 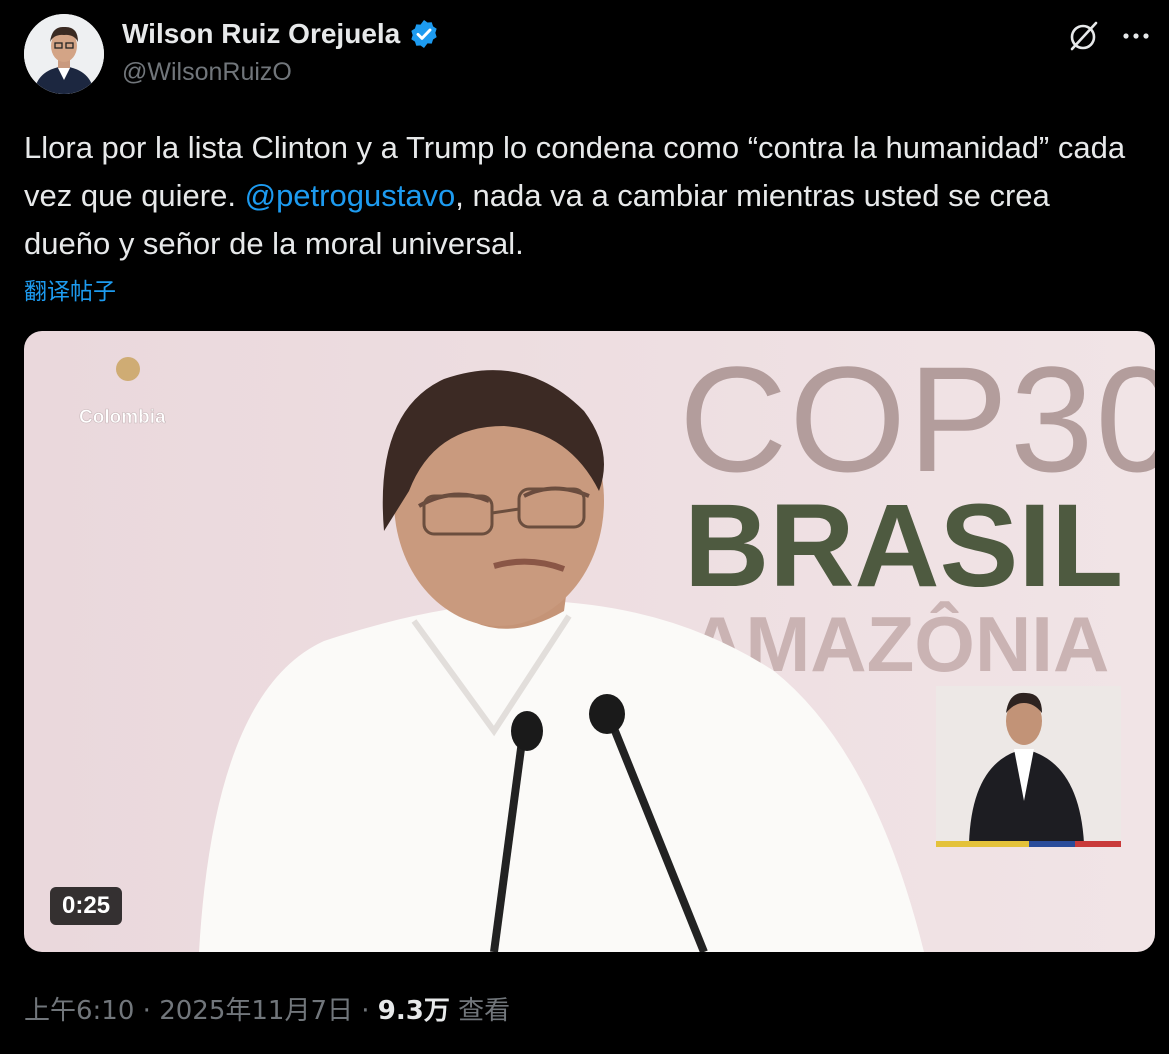 What do you see at coordinates (350, 195) in the screenshot?
I see `mention-link: @petrogustavo` at bounding box center [350, 195].